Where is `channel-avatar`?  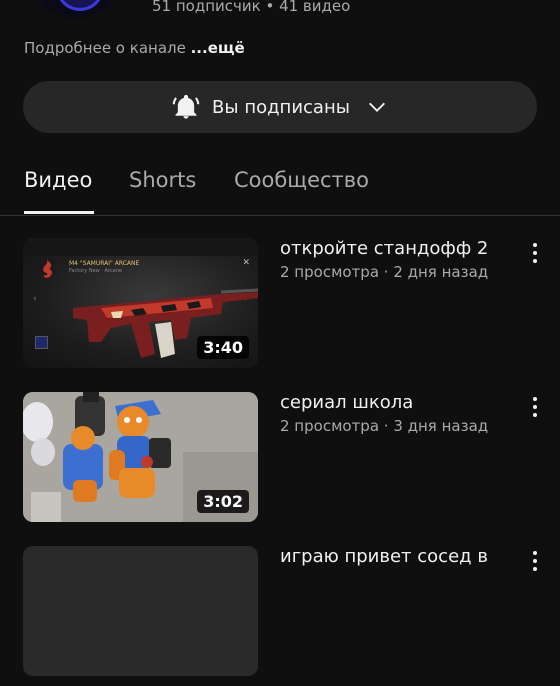 channel-avatar is located at coordinates (76, 9).